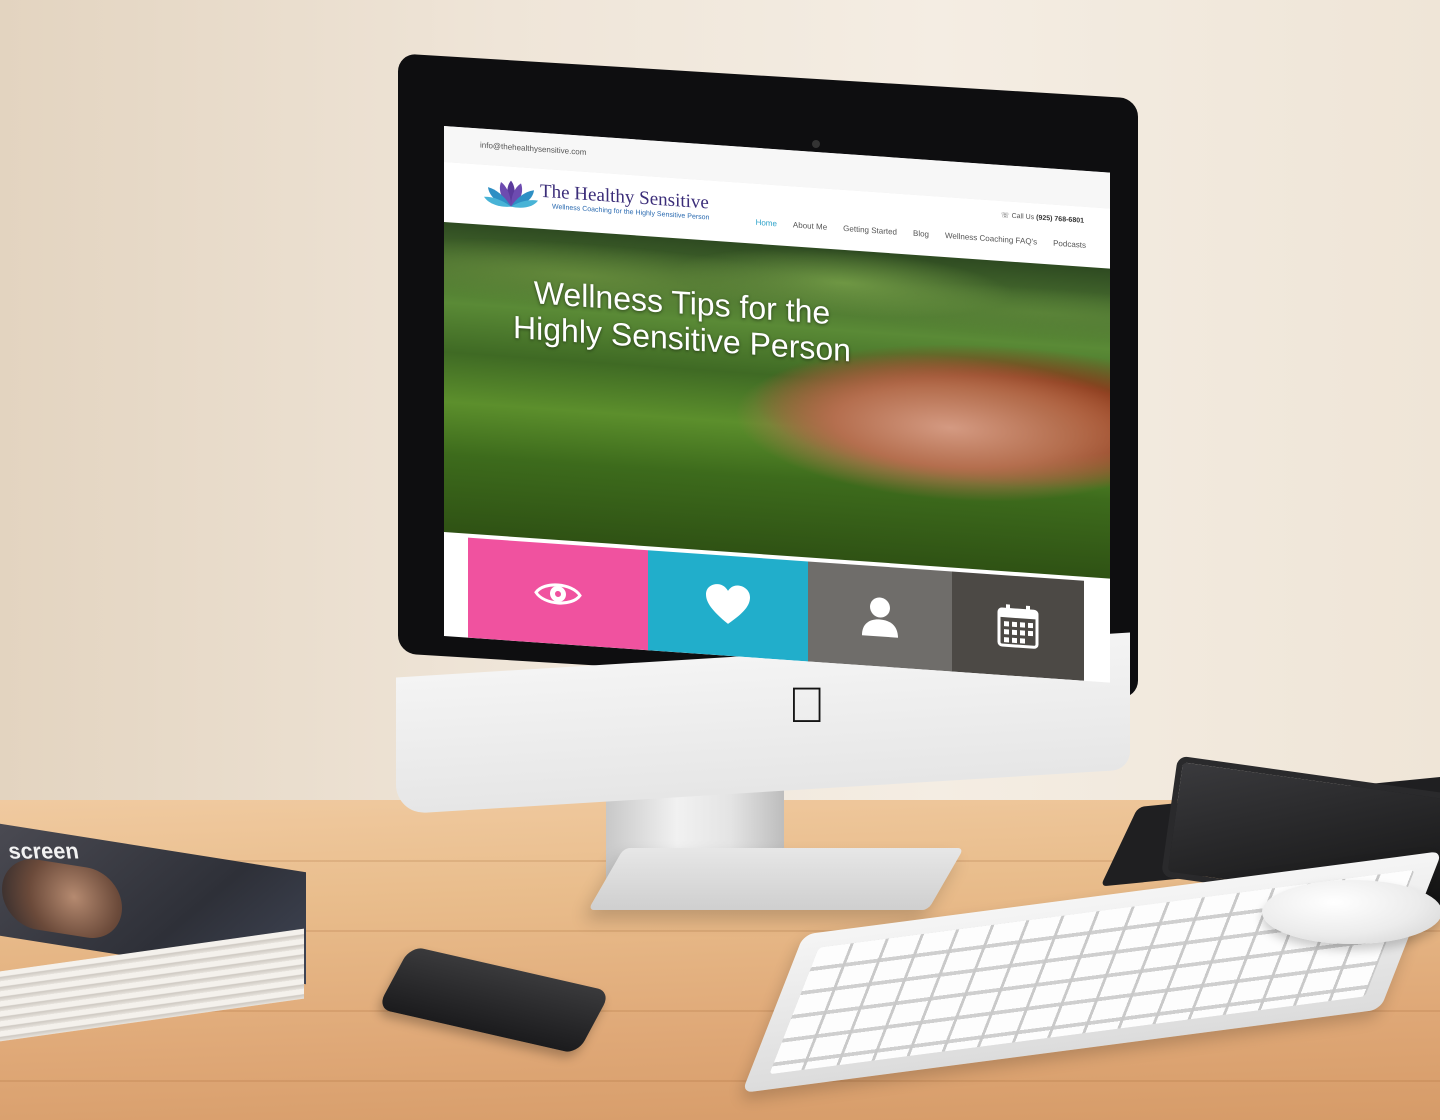 The image size is (1440, 1120). Describe the element at coordinates (1060, 219) in the screenshot. I see `phone-number: (925) 768-6801` at that location.